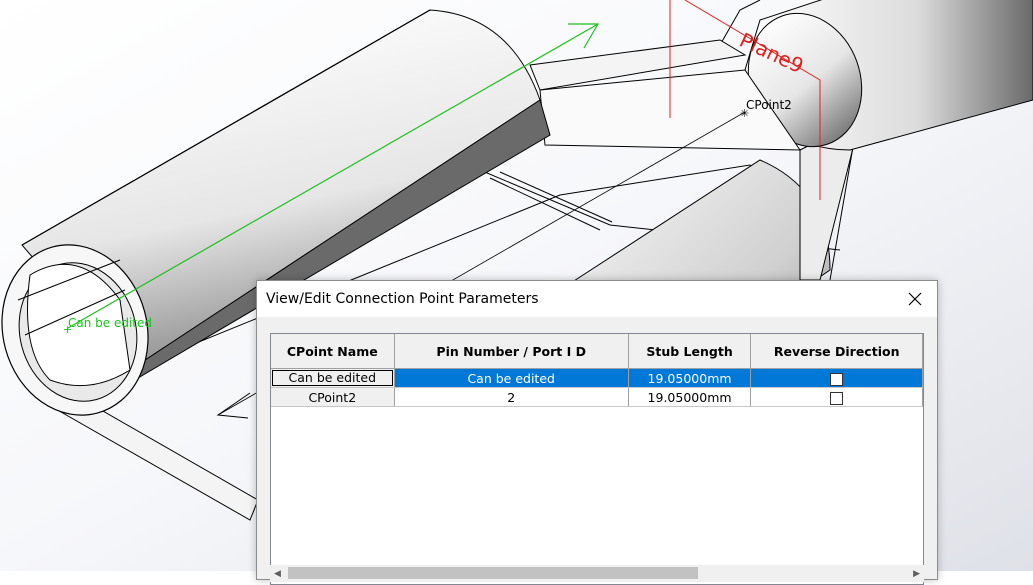 The image size is (1033, 585). What do you see at coordinates (333, 351) in the screenshot?
I see `column-header-cpoint-name: CPoint Name` at bounding box center [333, 351].